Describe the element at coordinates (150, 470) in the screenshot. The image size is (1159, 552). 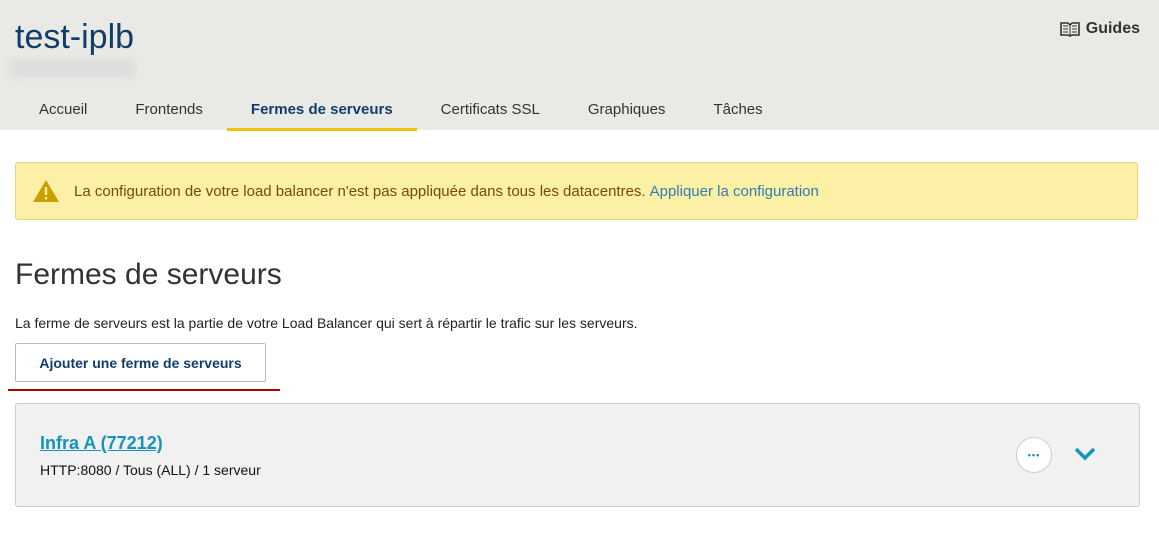
I see `server-farm-details: HTTP:8080 / Tous (ALL) / 1 serveur` at that location.